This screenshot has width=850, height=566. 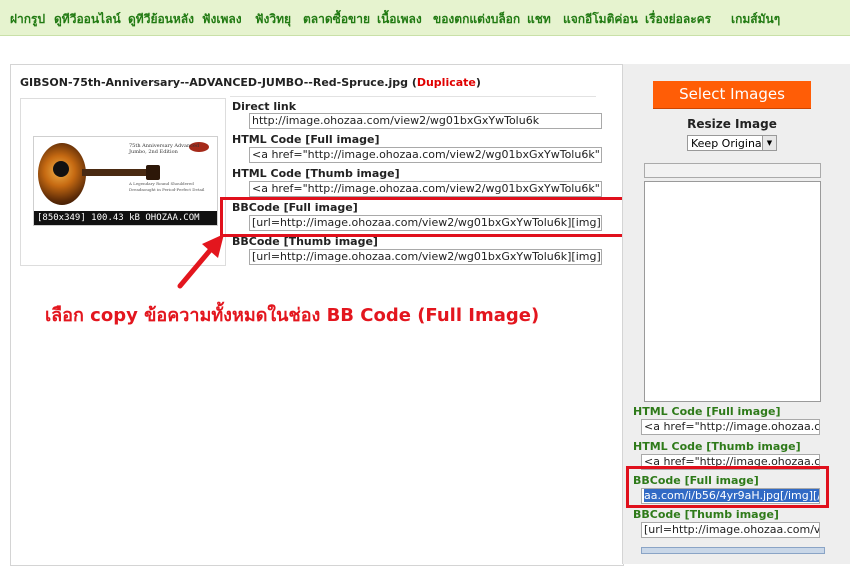 I want to click on resize-select: Keep Original ▼, so click(x=732, y=143).